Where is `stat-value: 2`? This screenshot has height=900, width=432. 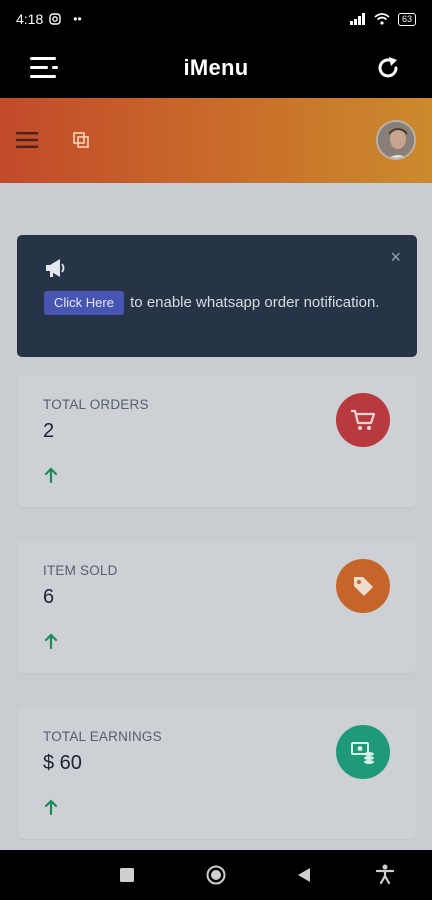
stat-value: 2 is located at coordinates (49, 431).